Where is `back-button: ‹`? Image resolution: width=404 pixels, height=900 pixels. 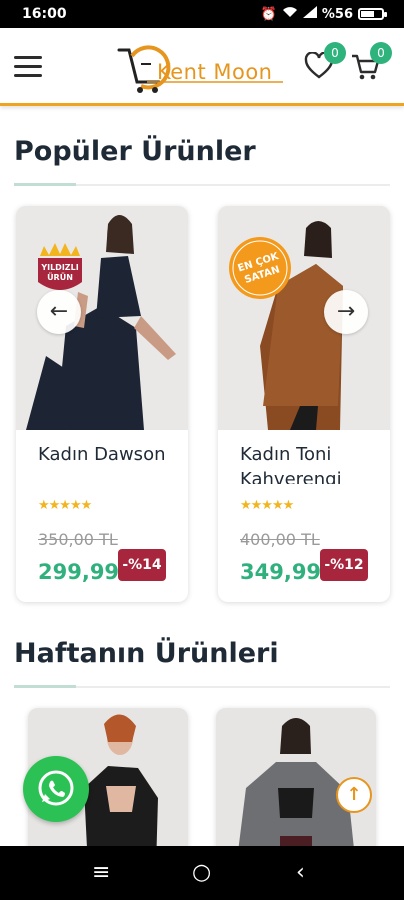
back-button: ‹ is located at coordinates (300, 872).